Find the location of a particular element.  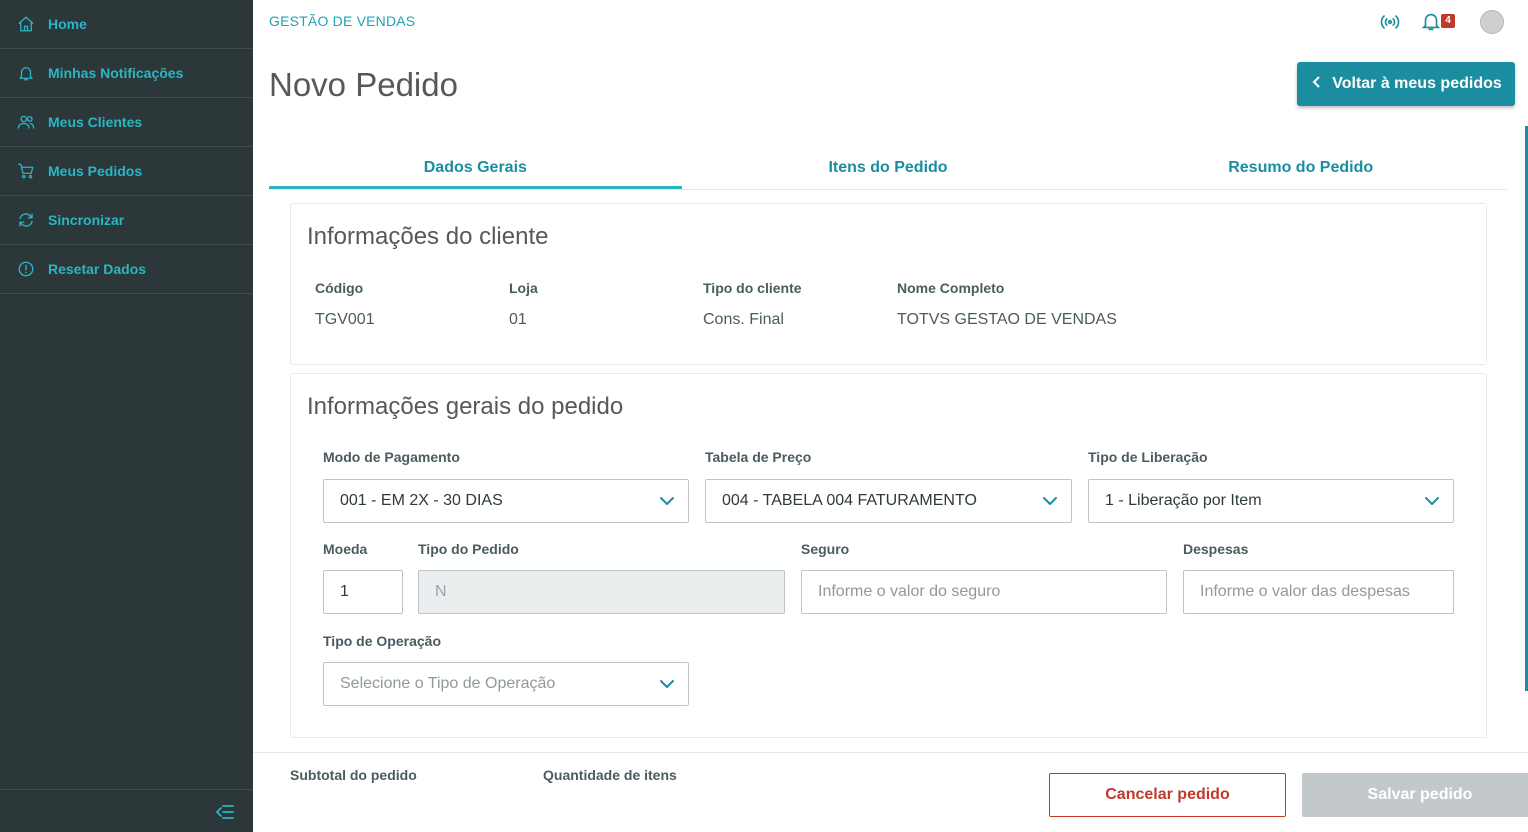

notifications-button: 4 is located at coordinates (1440, 22).